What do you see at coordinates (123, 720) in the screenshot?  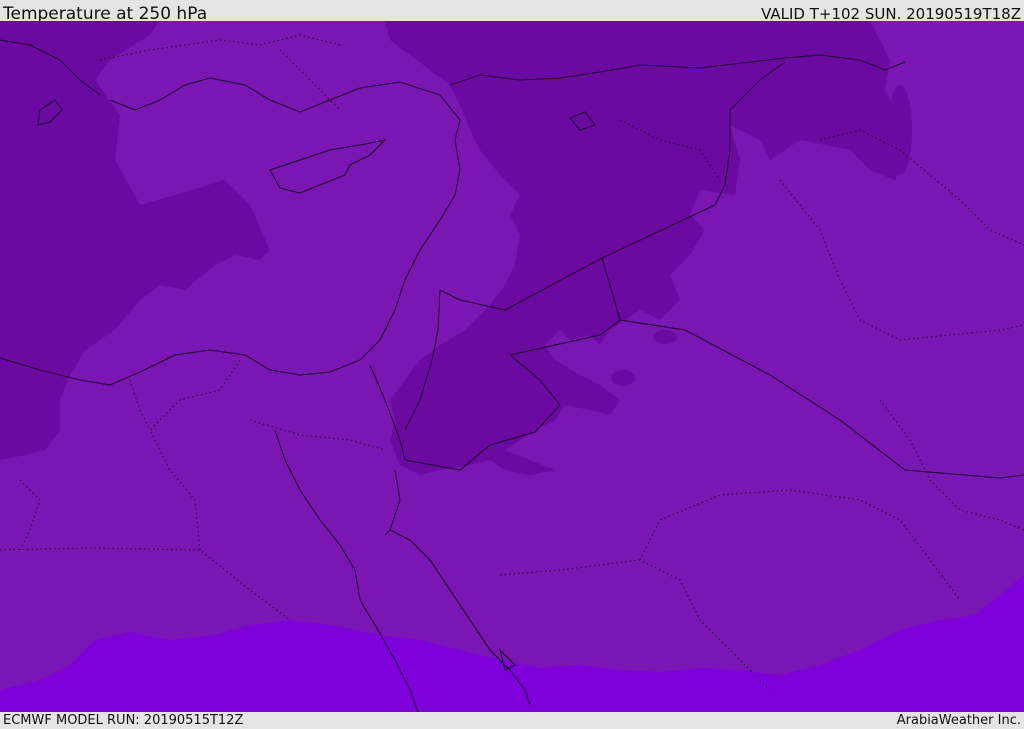 I see `model-run-label: ECMWF MODEL RUN: 20190515T12Z` at bounding box center [123, 720].